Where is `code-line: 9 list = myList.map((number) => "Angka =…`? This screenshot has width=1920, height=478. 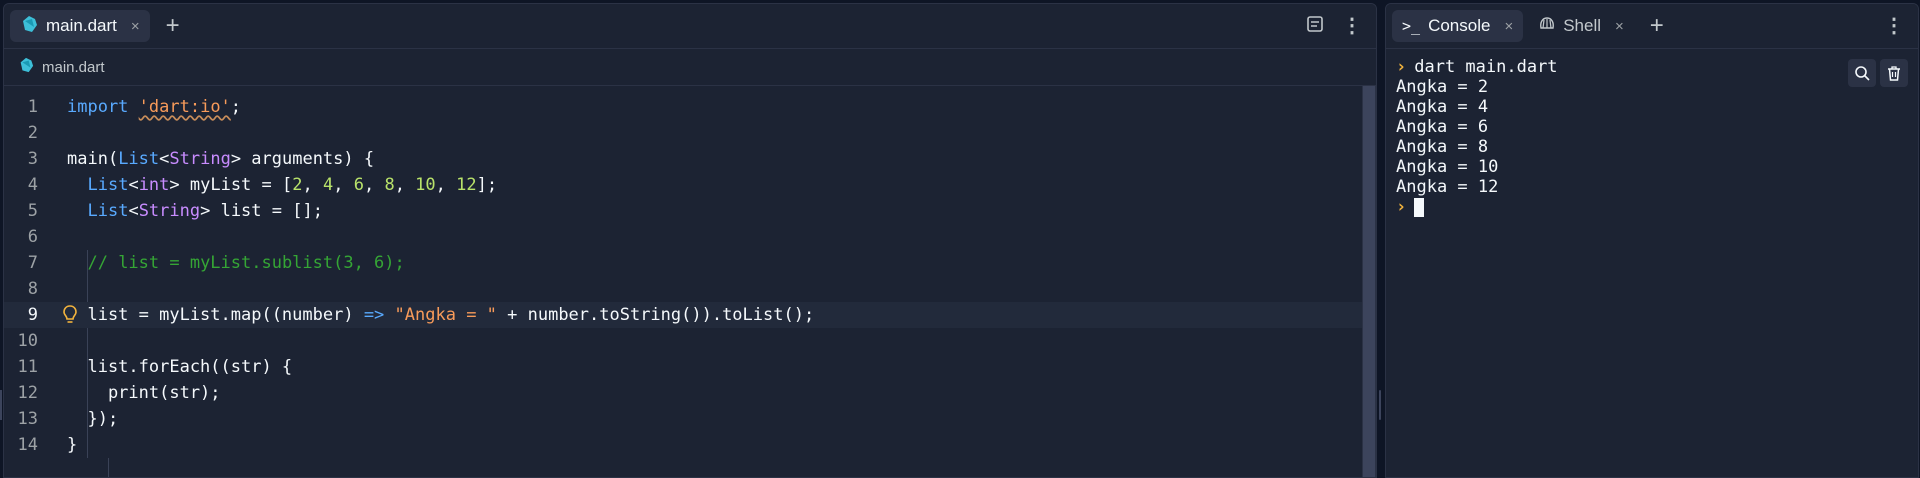
code-line: 9 list = myList.map((number) => "Angka =… is located at coordinates (683, 315).